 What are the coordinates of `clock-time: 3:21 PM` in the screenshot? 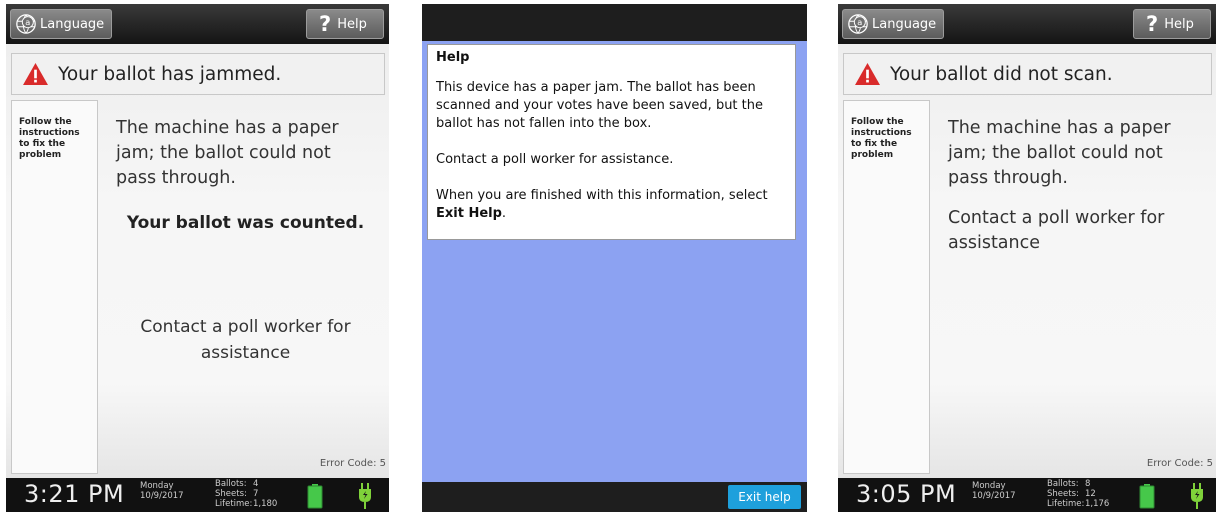 It's located at (74, 494).